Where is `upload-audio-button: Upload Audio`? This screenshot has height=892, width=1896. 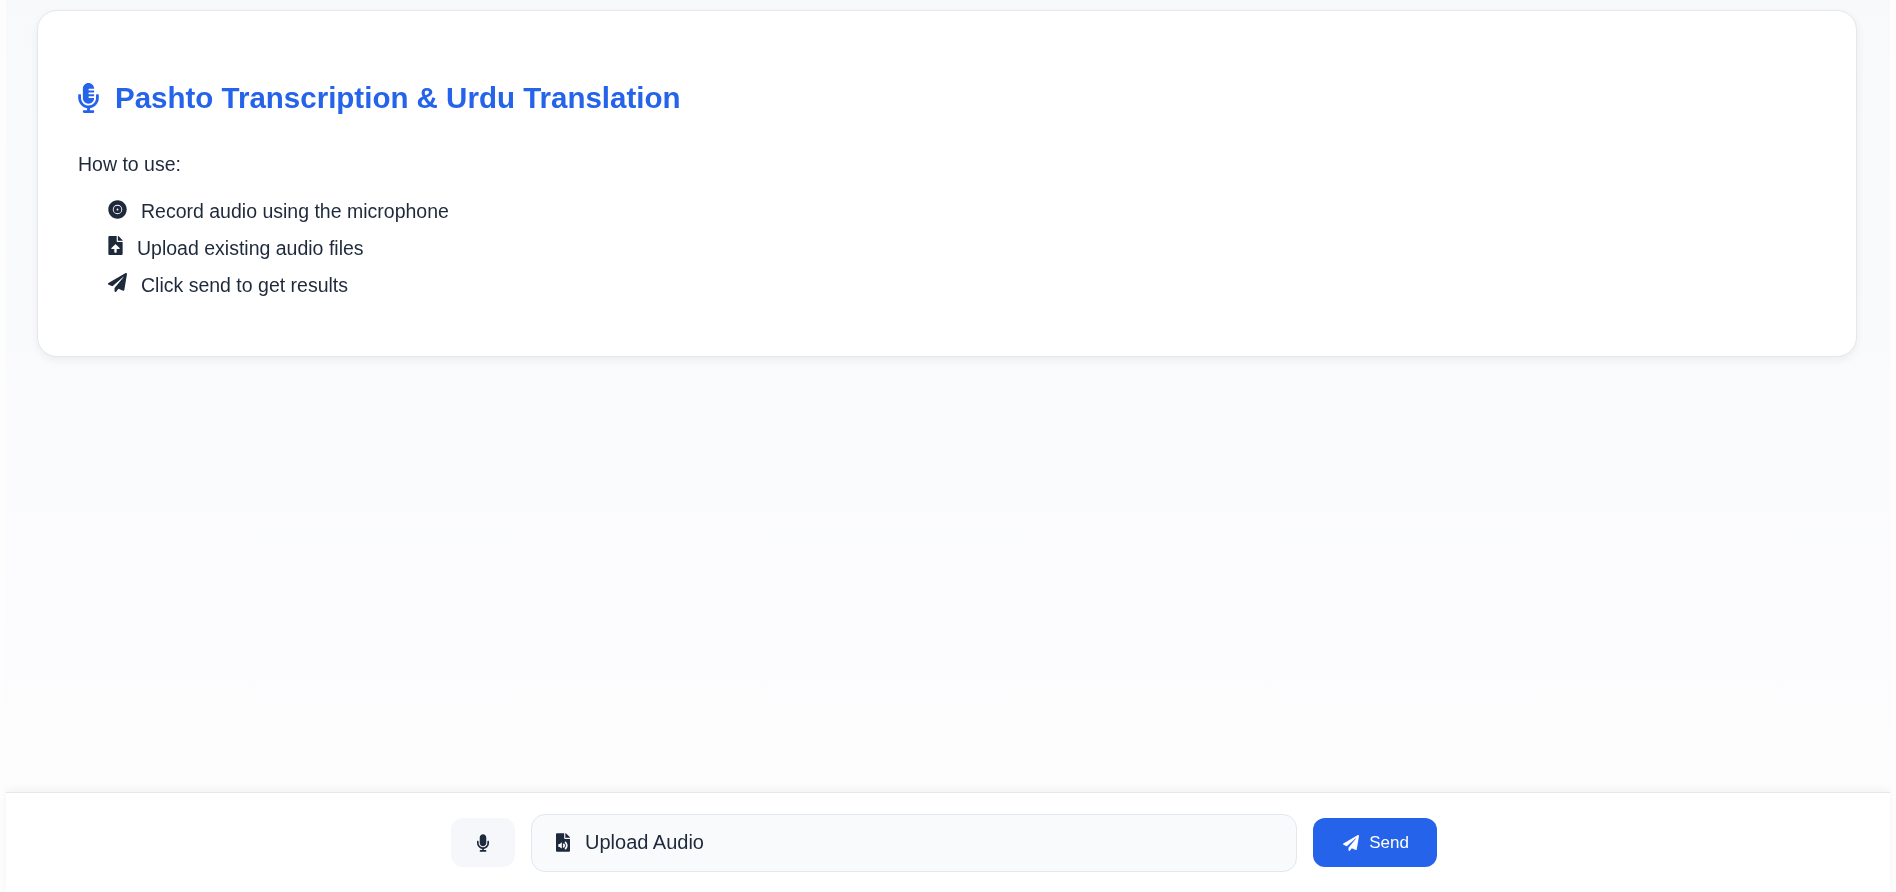 upload-audio-button: Upload Audio is located at coordinates (914, 842).